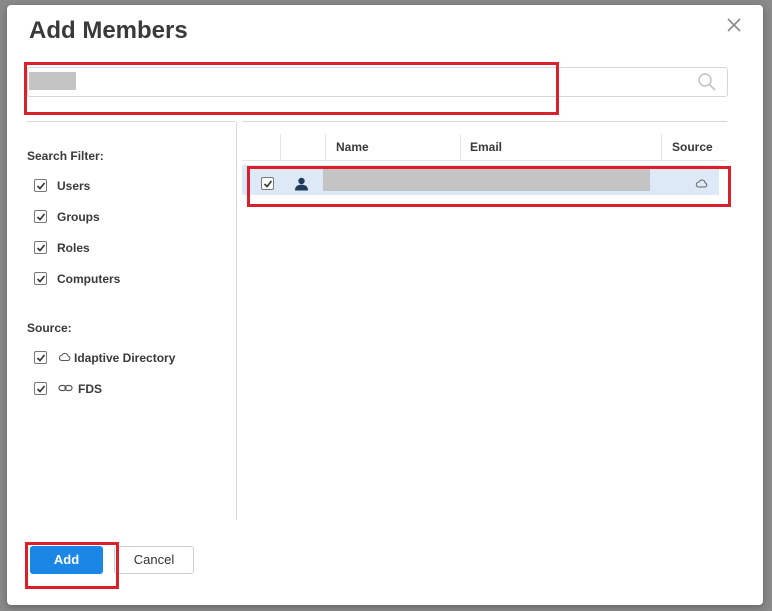  What do you see at coordinates (90, 389) in the screenshot?
I see `source-label-fds: FDS` at bounding box center [90, 389].